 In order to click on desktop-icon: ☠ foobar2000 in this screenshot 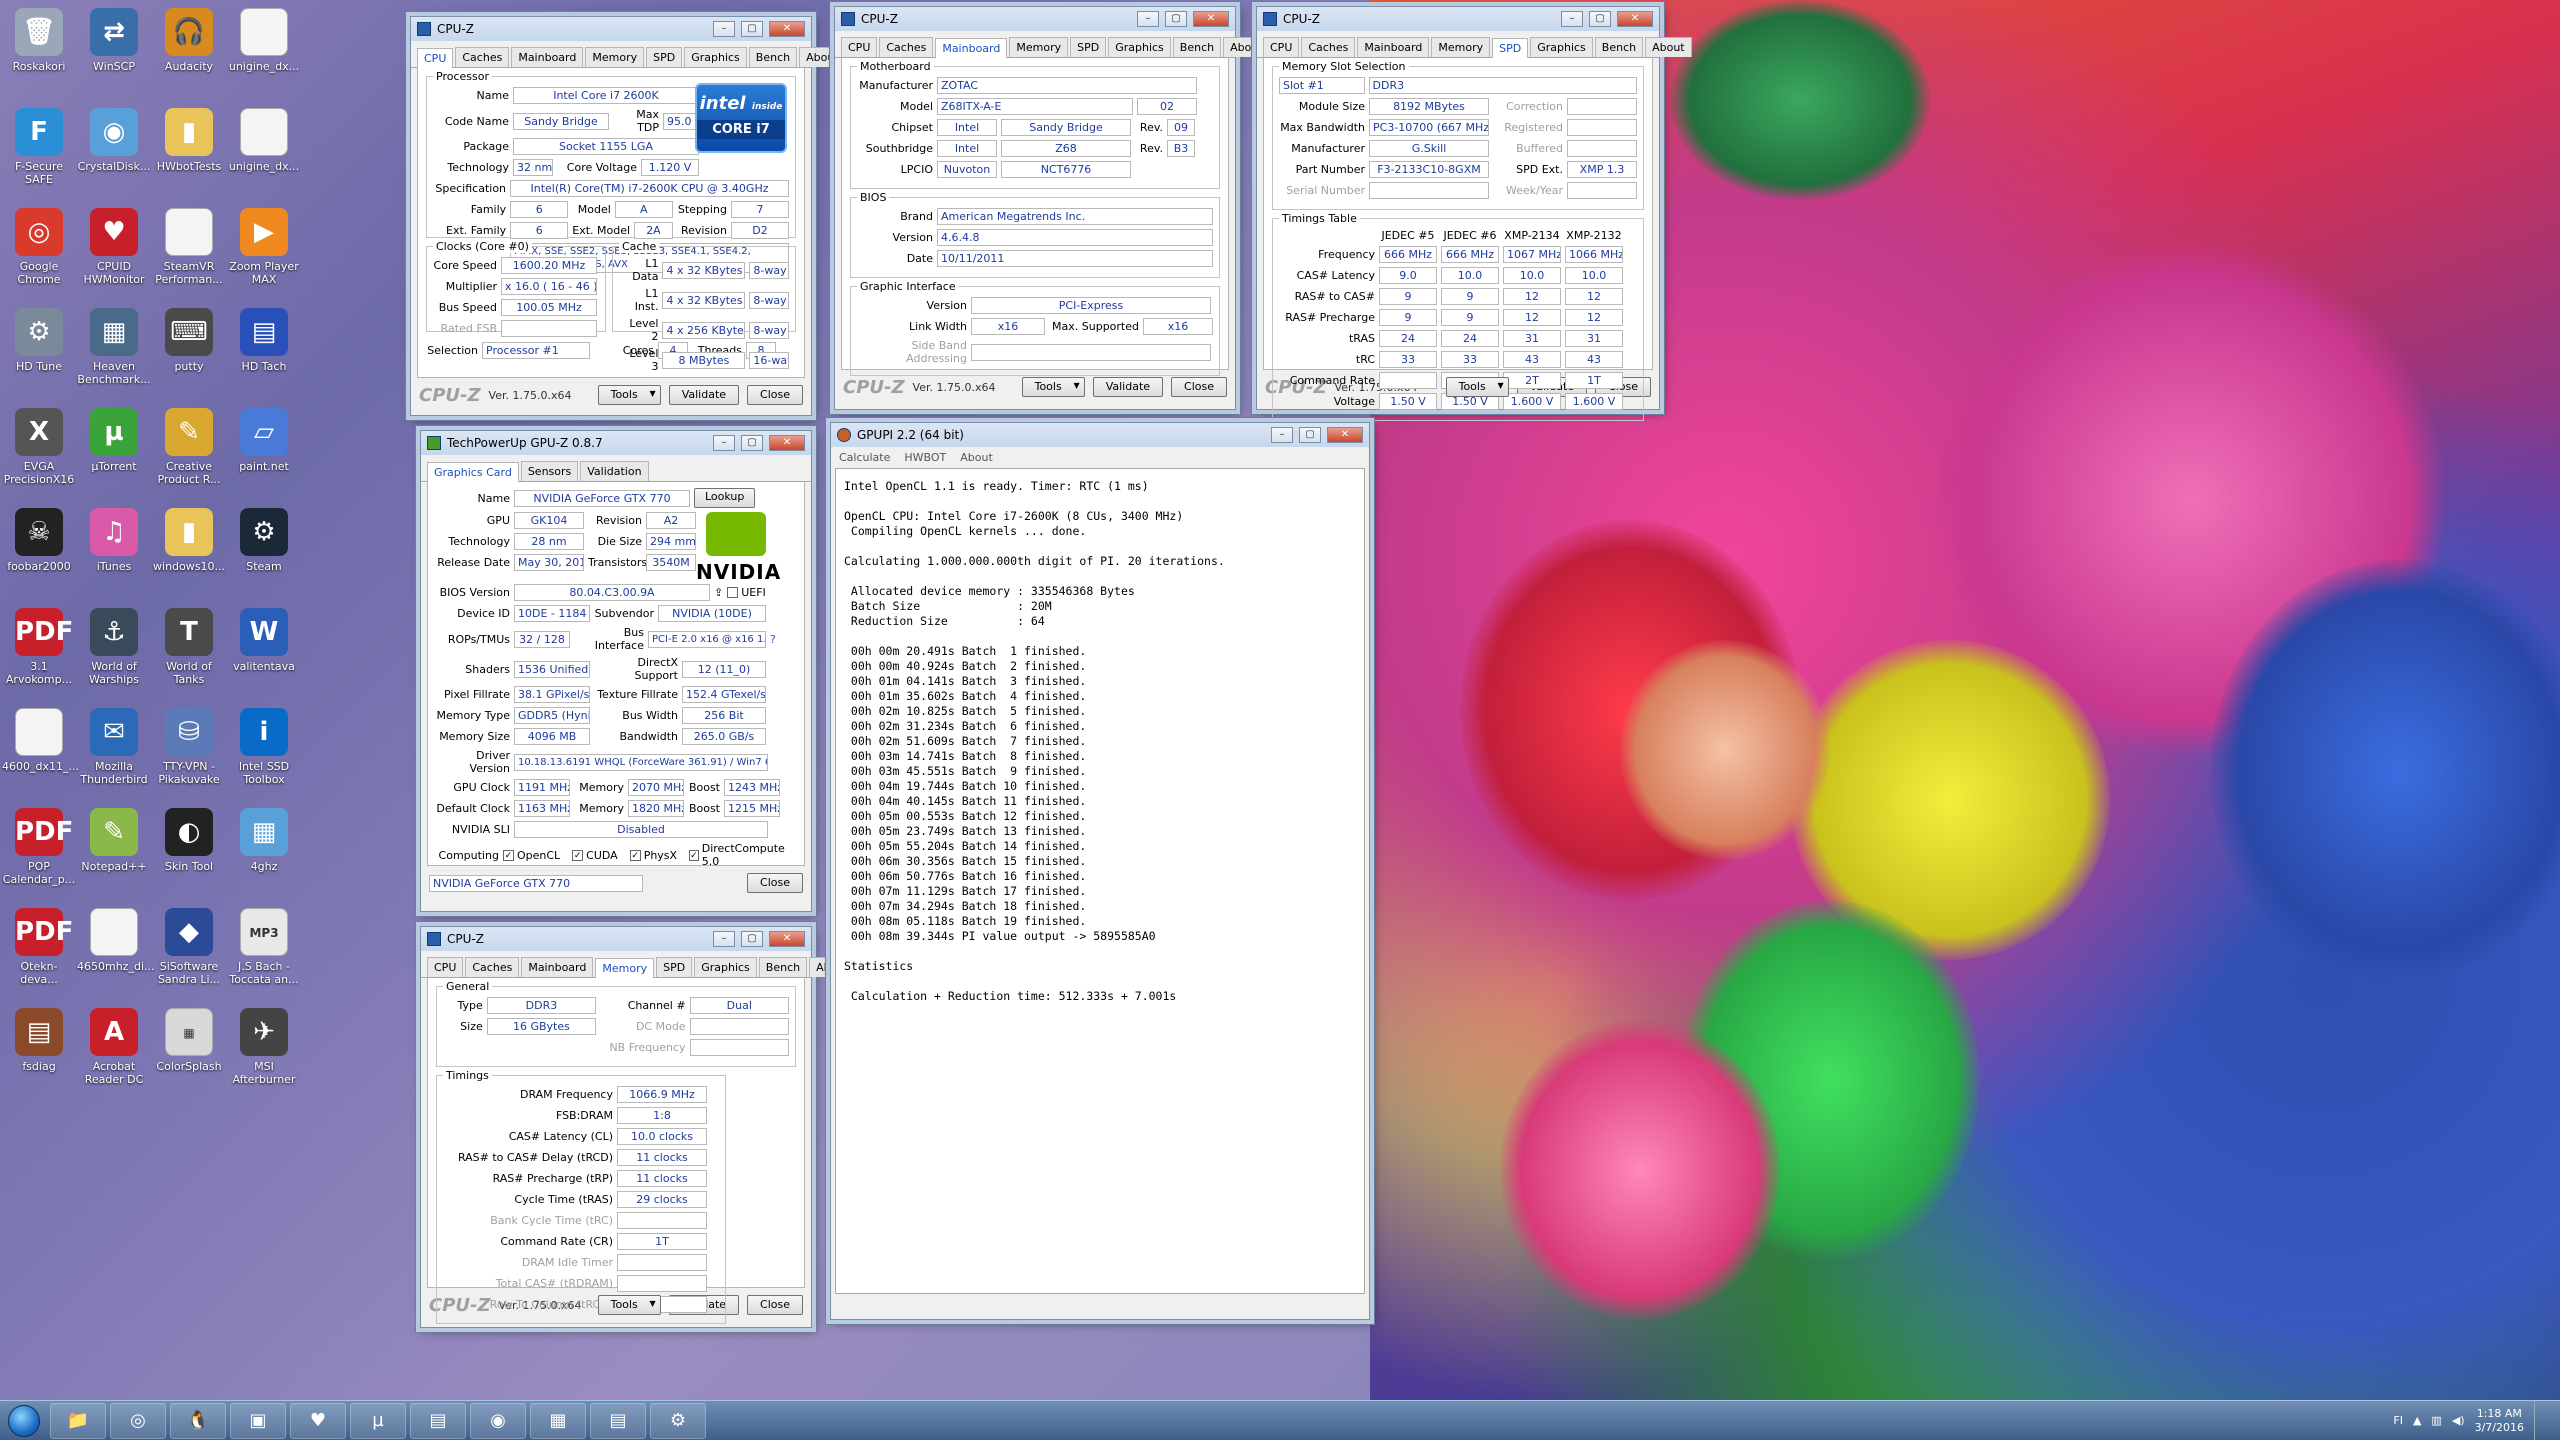, I will do `click(39, 552)`.